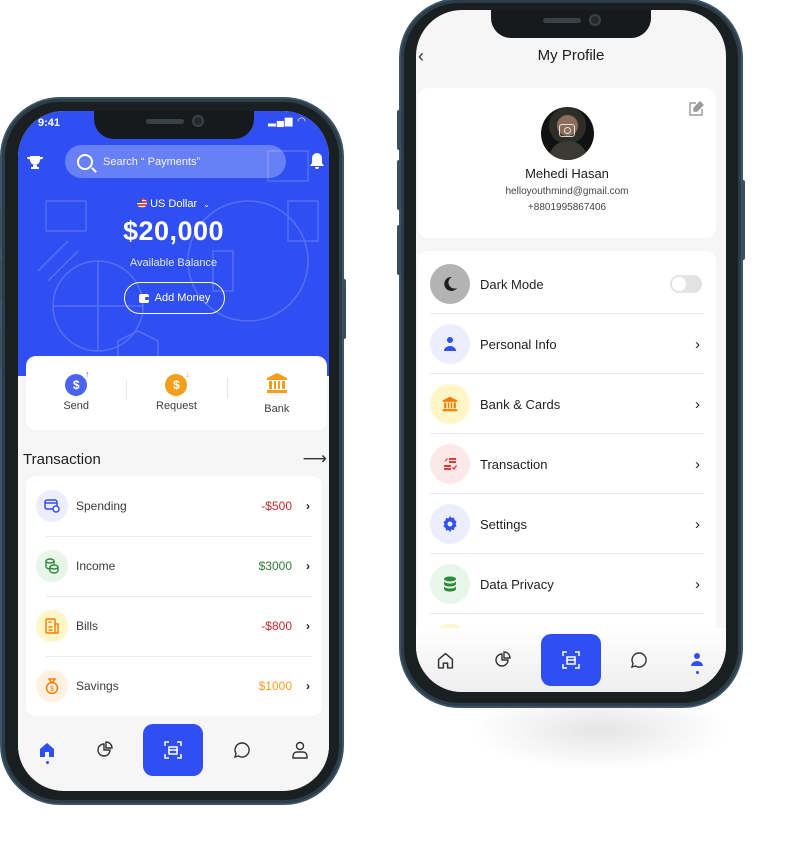 The image size is (800, 851). I want to click on transaction-amount: -$500, so click(276, 506).